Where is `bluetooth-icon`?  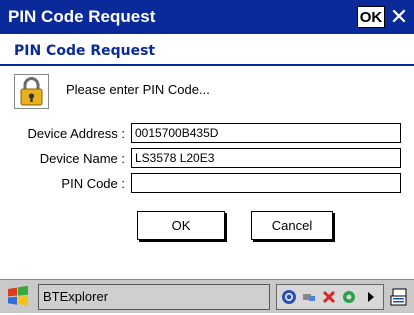
bluetooth-icon is located at coordinates (289, 297).